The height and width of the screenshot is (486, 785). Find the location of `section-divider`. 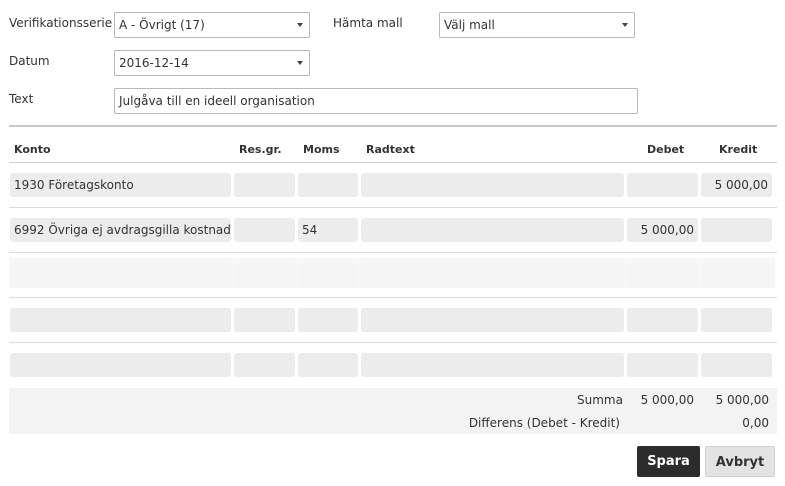

section-divider is located at coordinates (393, 126).